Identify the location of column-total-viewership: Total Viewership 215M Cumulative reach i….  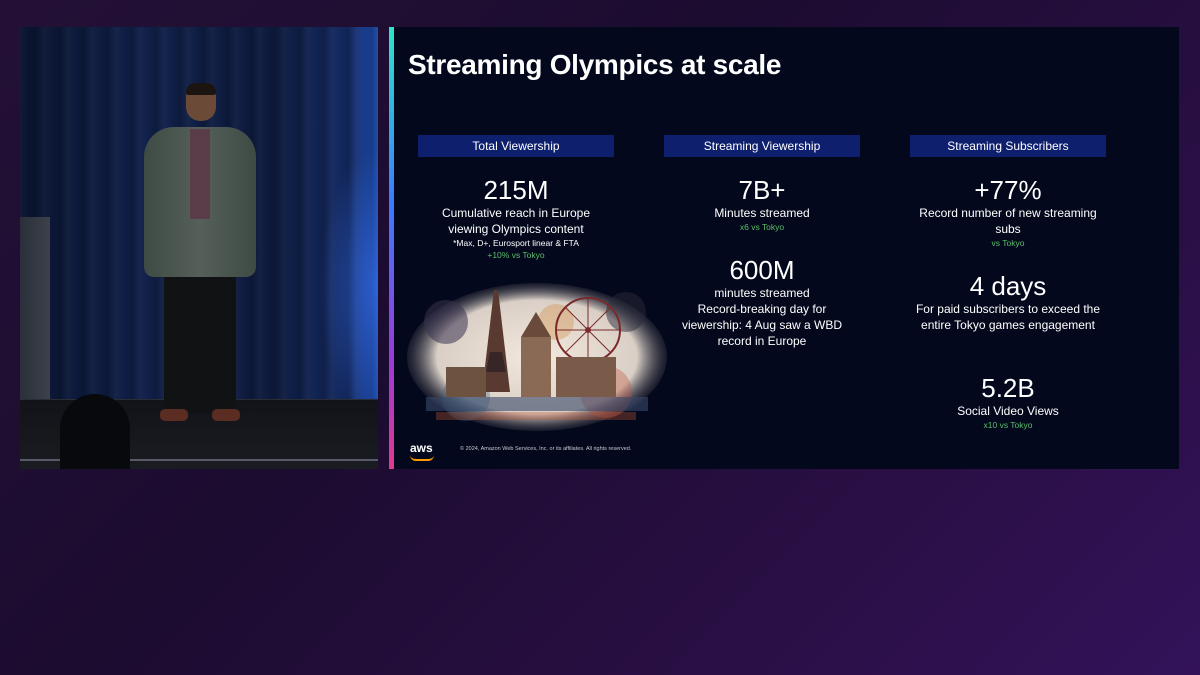
(516, 198).